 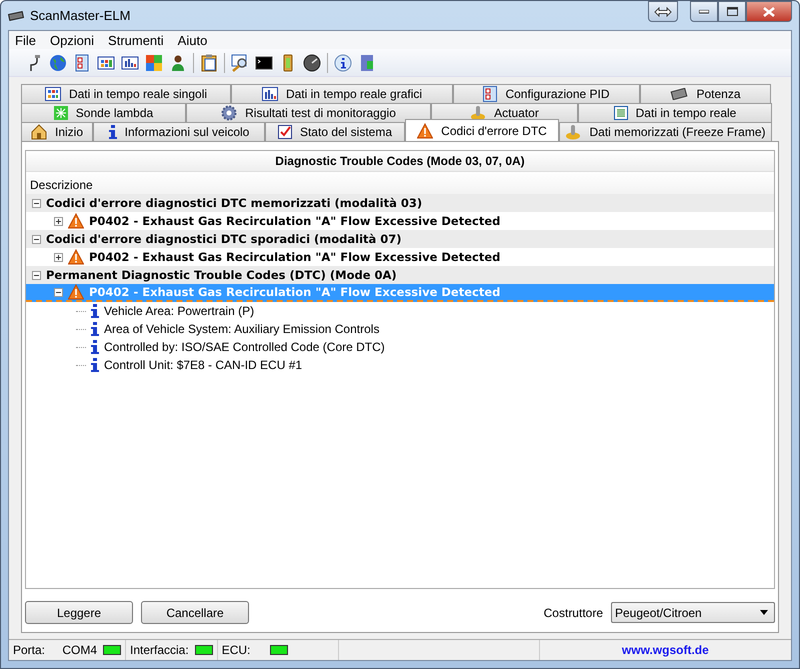 I want to click on tree-row: Controll Unit: $7E8 - CAN-ID ECU #1, so click(x=400, y=365).